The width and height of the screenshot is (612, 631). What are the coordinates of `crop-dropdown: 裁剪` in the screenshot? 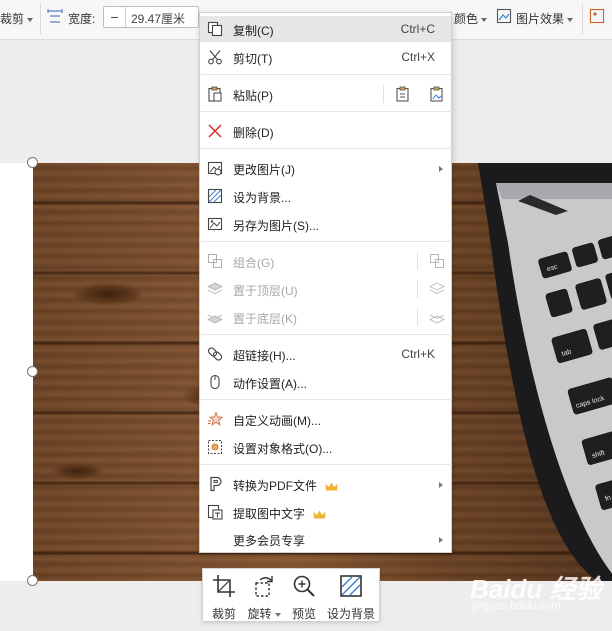 It's located at (17, 18).